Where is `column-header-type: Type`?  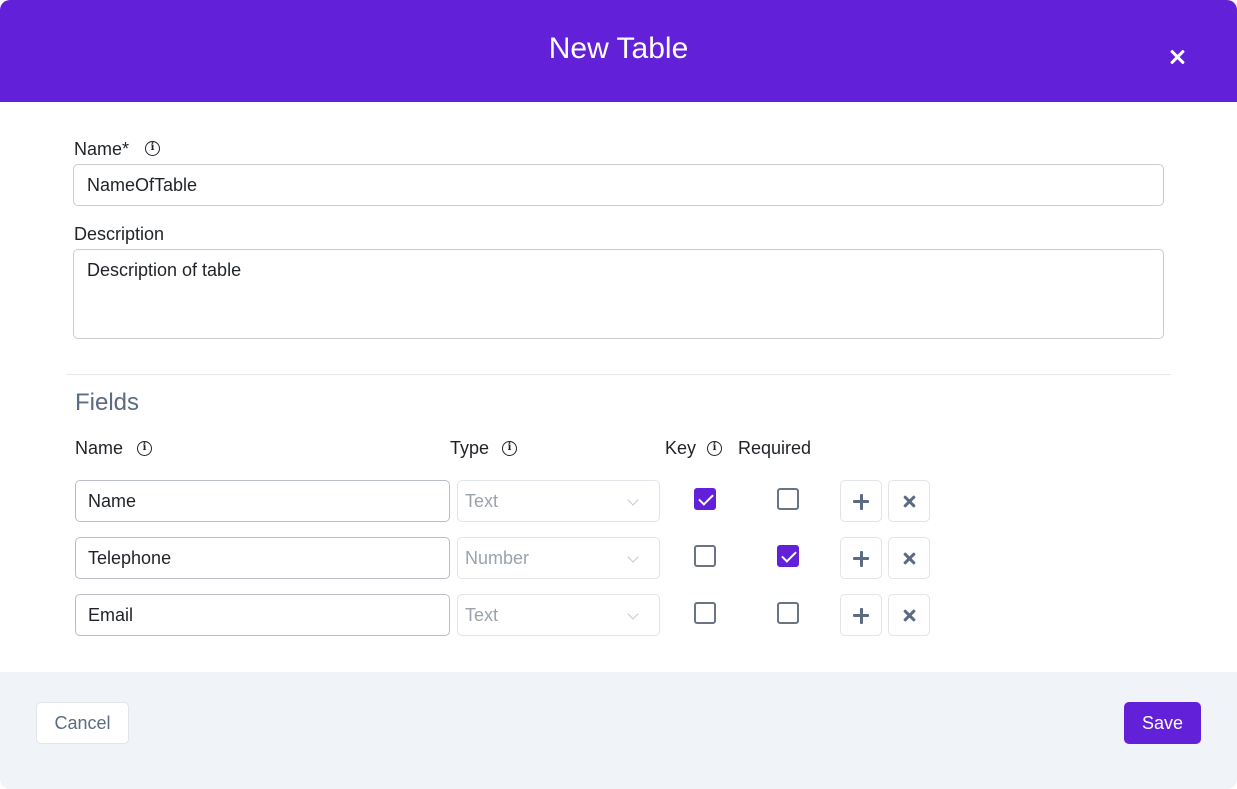
column-header-type: Type is located at coordinates (469, 448).